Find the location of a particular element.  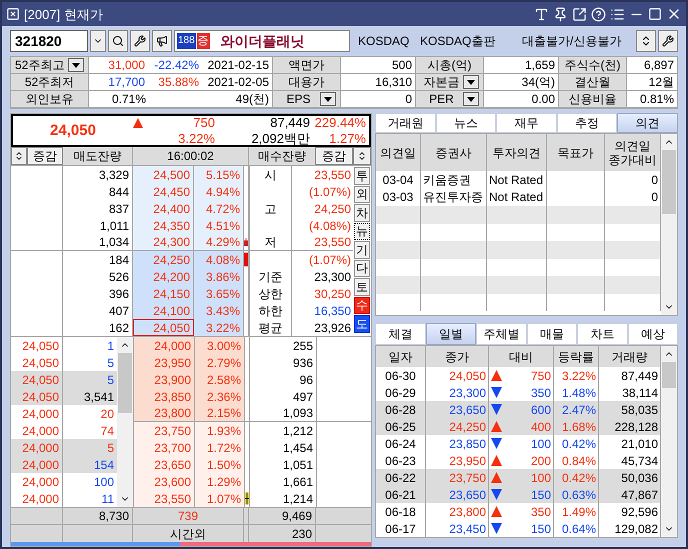

list-icon is located at coordinates (617, 14).